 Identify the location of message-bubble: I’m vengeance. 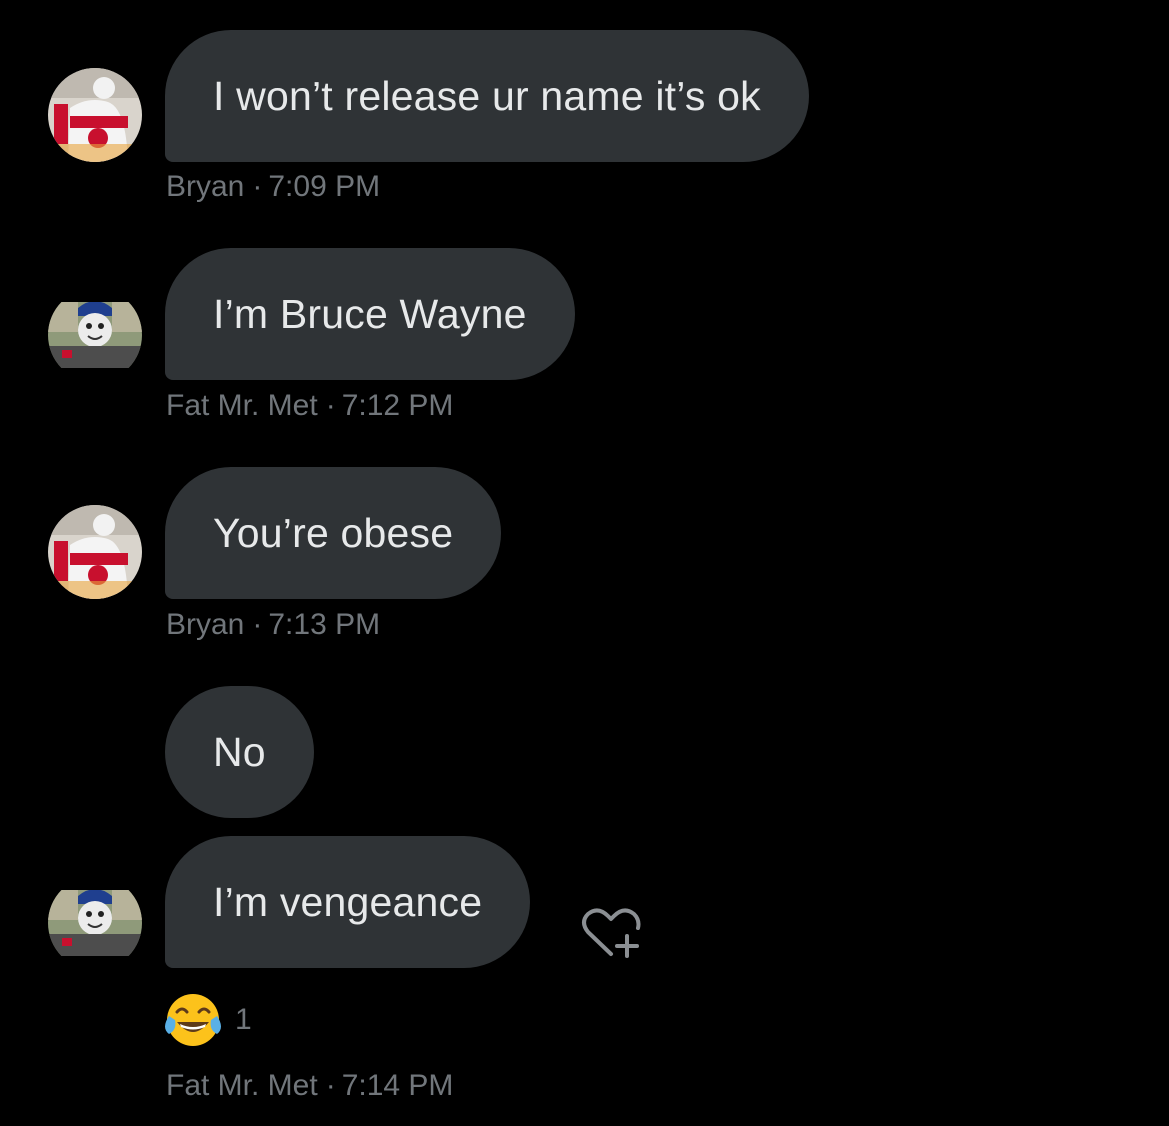
(348, 902).